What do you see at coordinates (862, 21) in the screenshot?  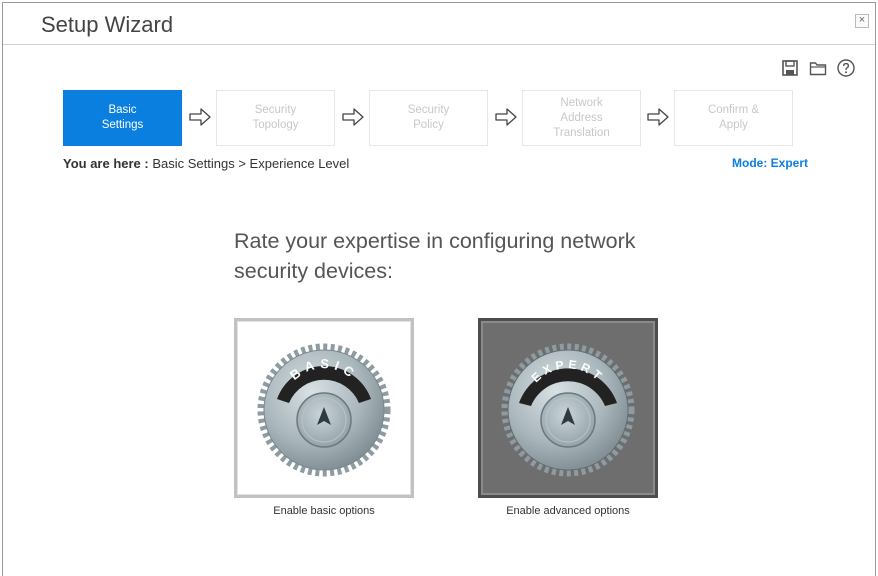 I see `close-button: ×` at bounding box center [862, 21].